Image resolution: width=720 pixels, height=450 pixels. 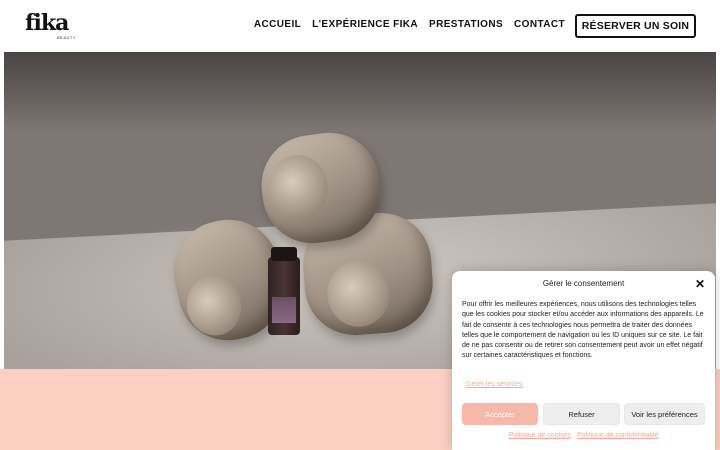 I want to click on cookie-policy-link: Politique de cookies, so click(x=540, y=435).